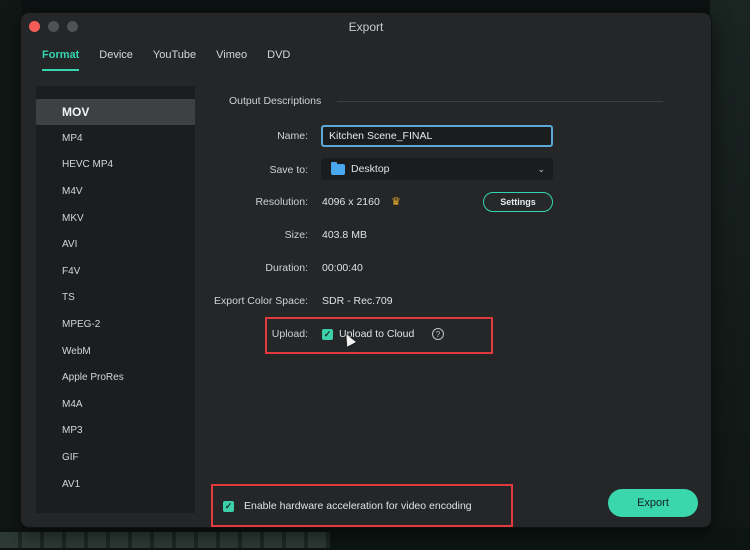 This screenshot has height=550, width=750. I want to click on size-label: Size:, so click(296, 235).